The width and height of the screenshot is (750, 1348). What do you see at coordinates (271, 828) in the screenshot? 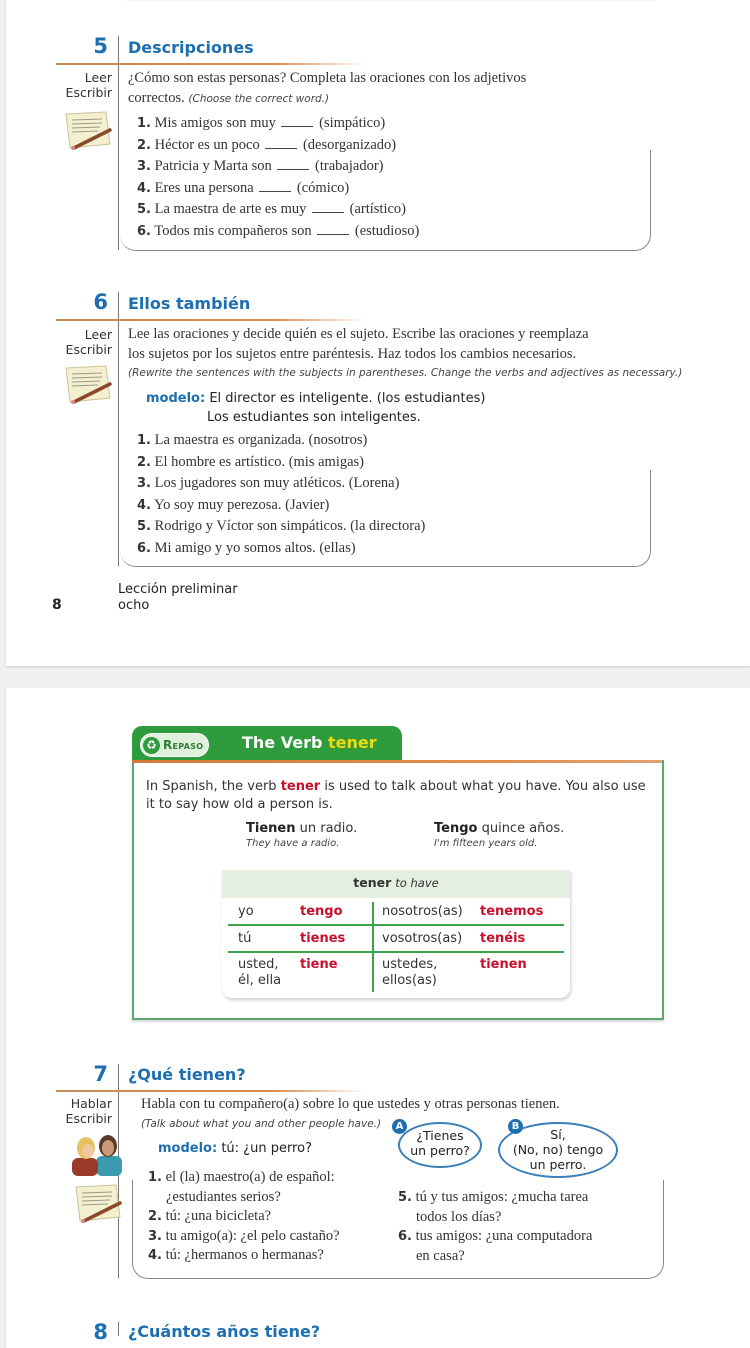
I see `text: Tienen` at bounding box center [271, 828].